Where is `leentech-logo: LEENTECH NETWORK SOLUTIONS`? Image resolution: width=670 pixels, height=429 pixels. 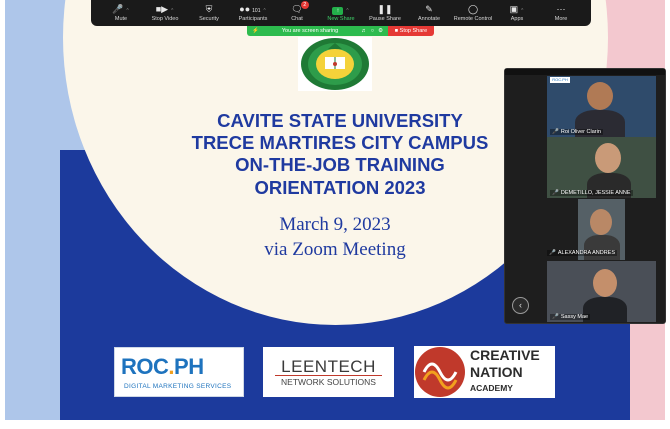 leentech-logo: LEENTECH NETWORK SOLUTIONS is located at coordinates (328, 372).